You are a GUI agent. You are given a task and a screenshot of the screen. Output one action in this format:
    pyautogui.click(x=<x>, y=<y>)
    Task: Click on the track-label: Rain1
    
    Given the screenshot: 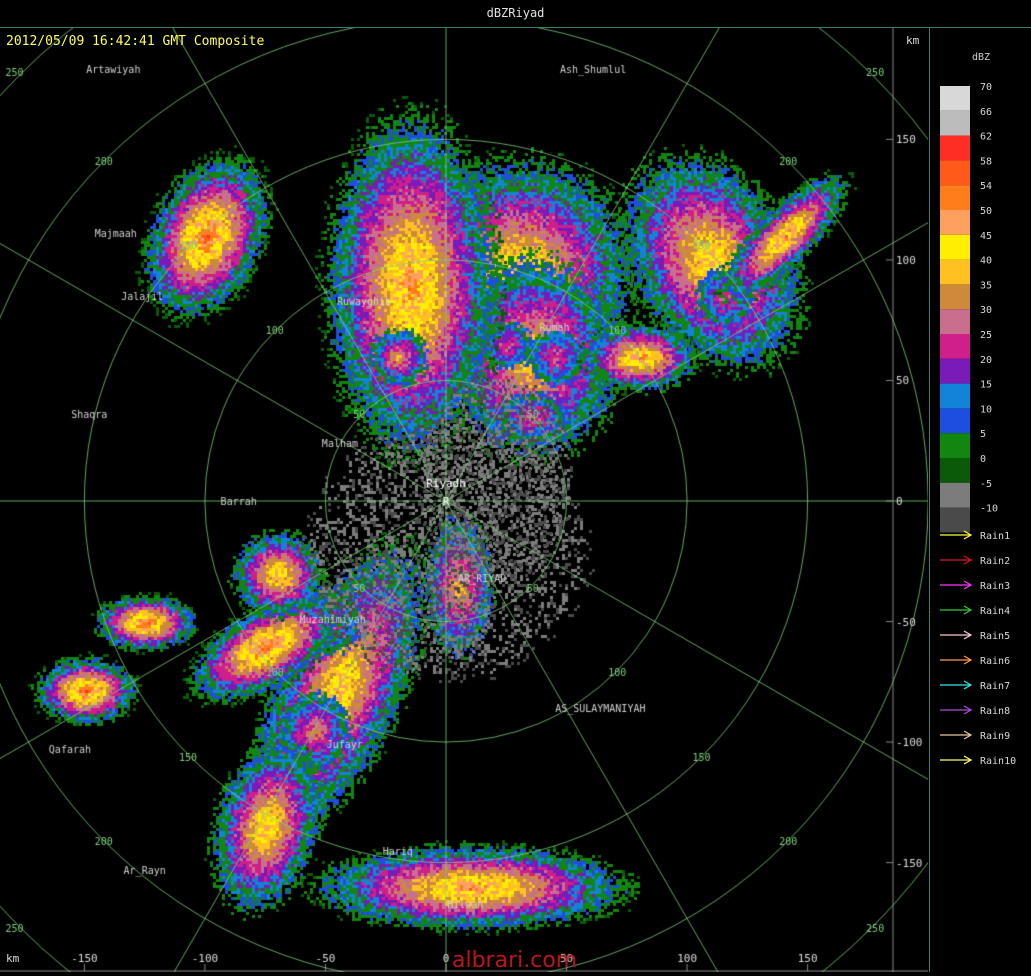 What is the action you would take?
    pyautogui.click(x=995, y=536)
    